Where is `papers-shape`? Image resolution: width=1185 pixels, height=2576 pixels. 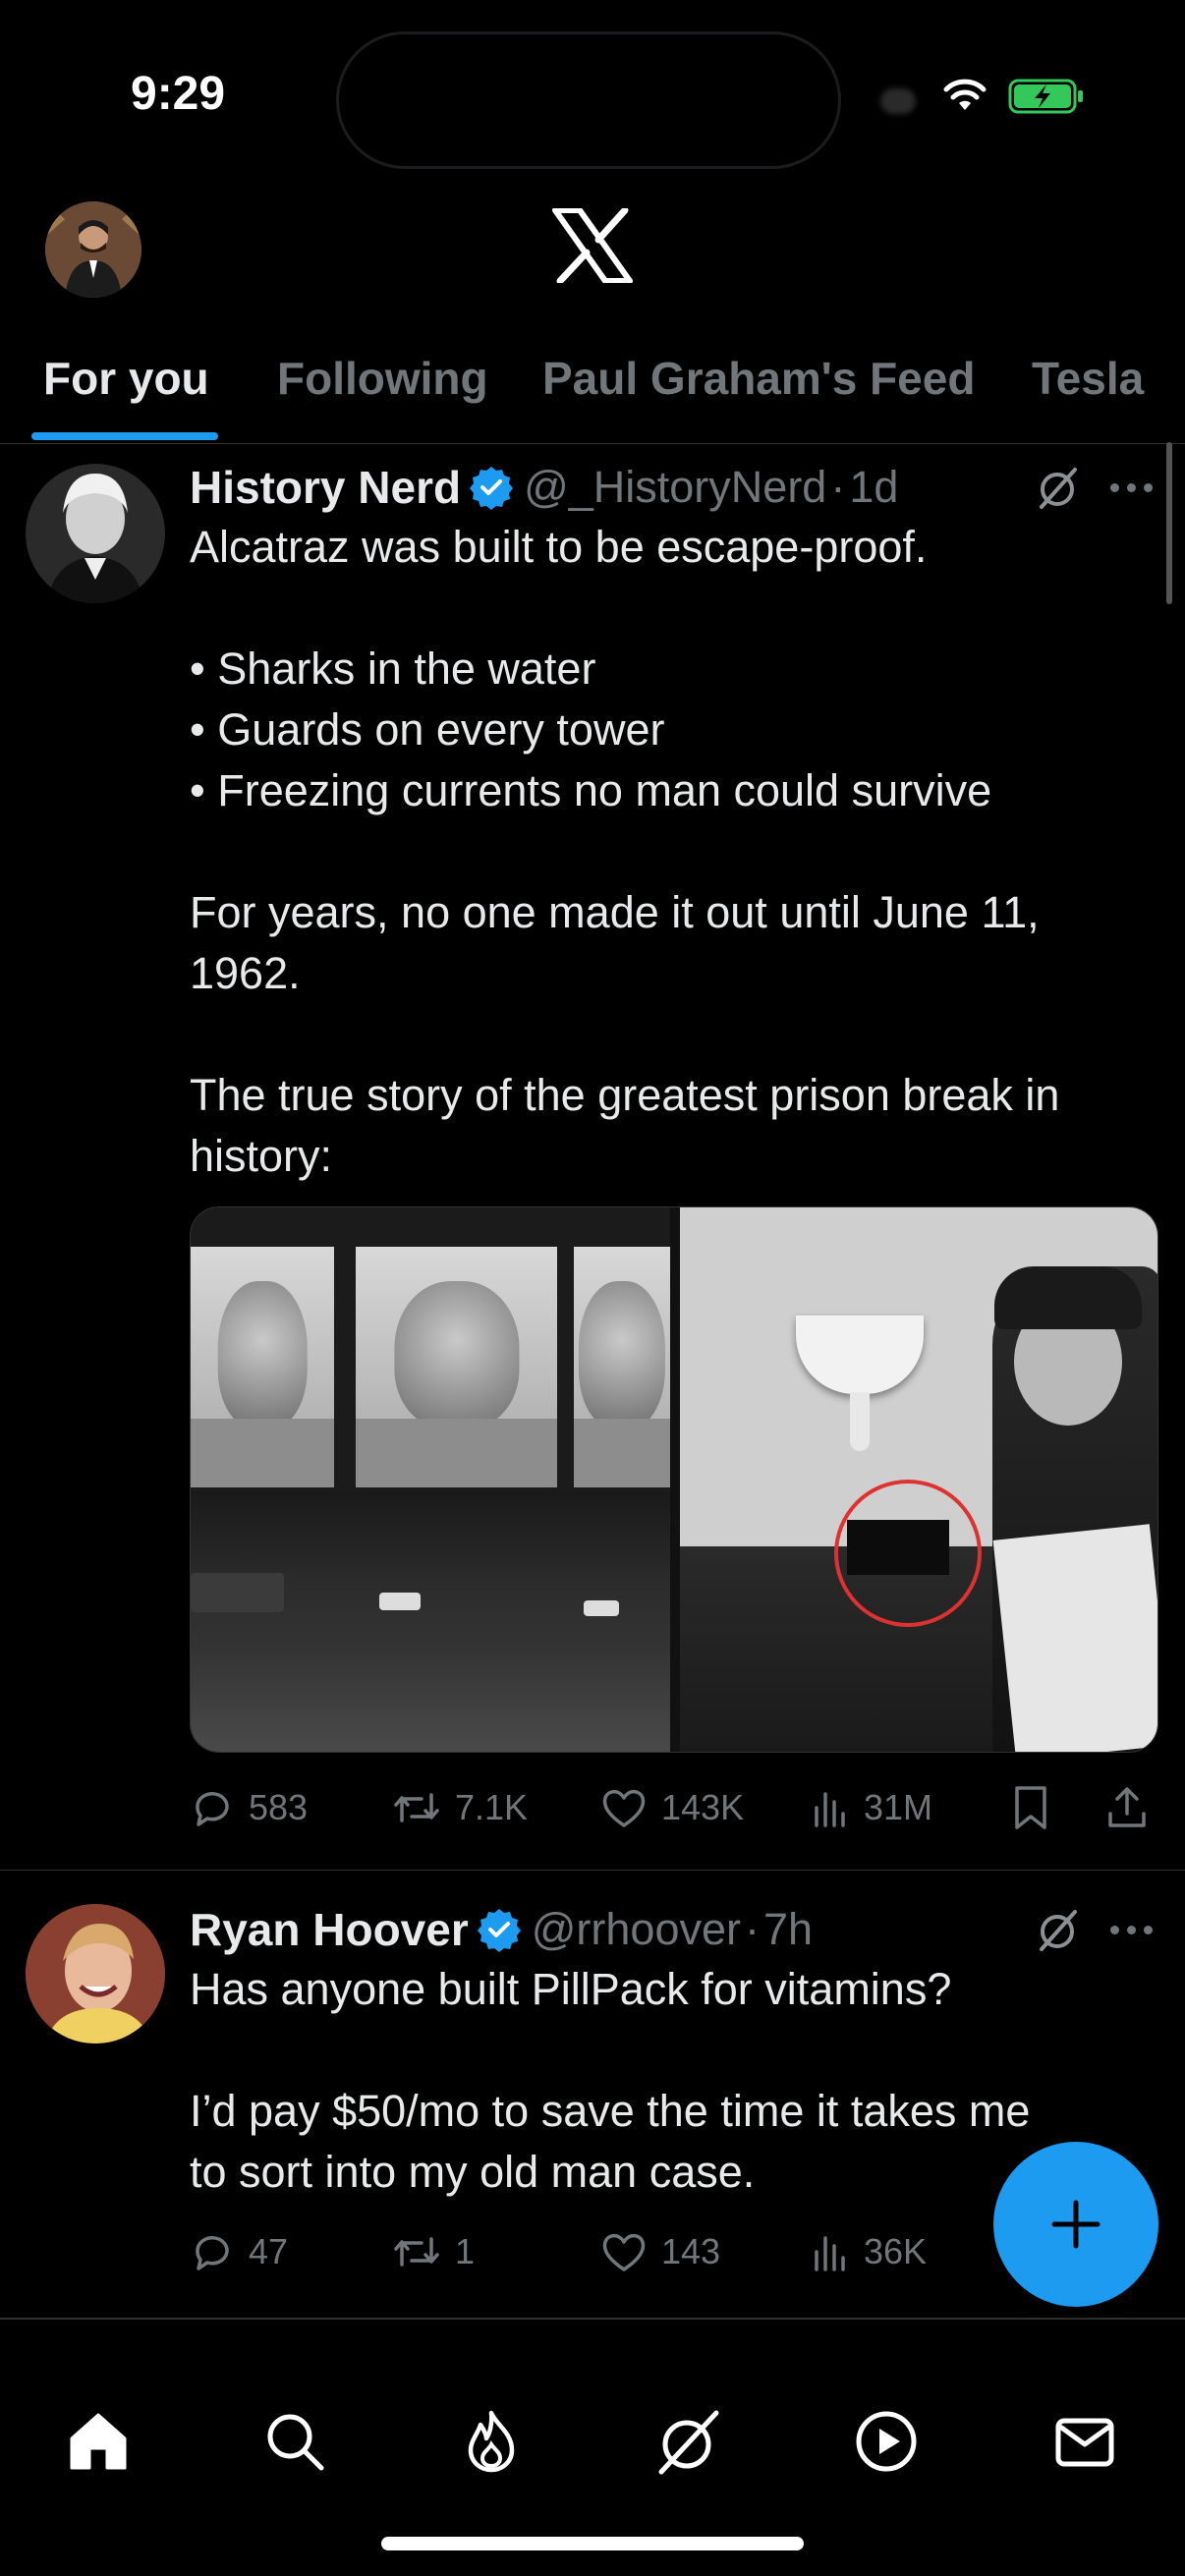
papers-shape is located at coordinates (1075, 1638).